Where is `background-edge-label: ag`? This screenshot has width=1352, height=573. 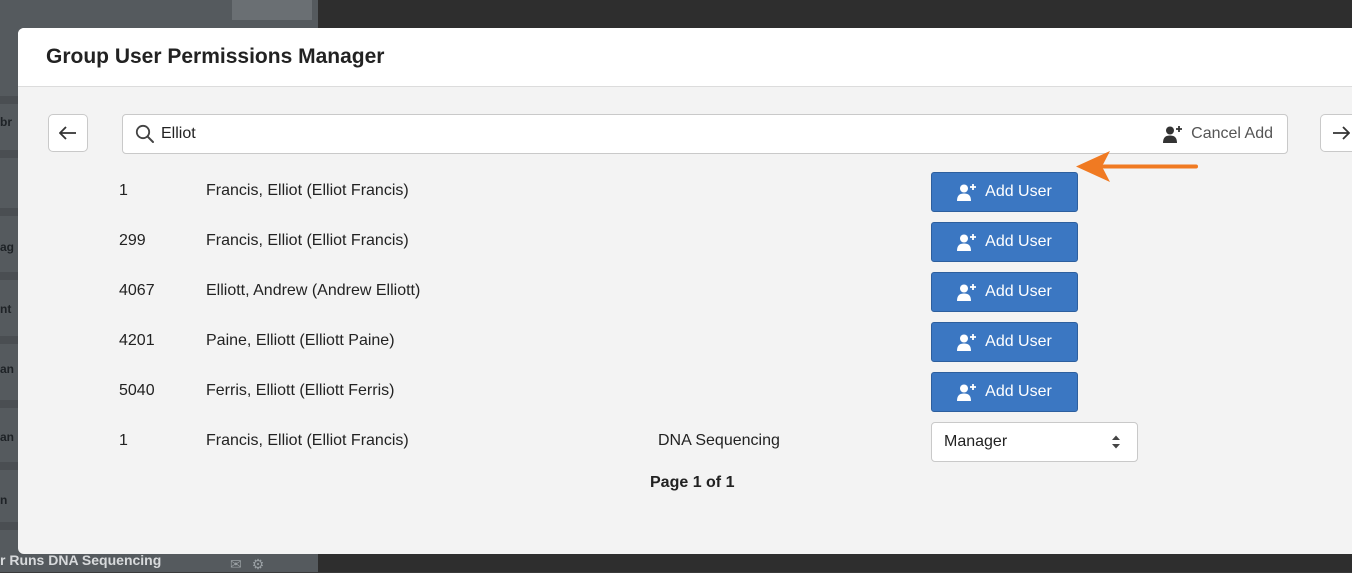
background-edge-label: ag is located at coordinates (7, 247).